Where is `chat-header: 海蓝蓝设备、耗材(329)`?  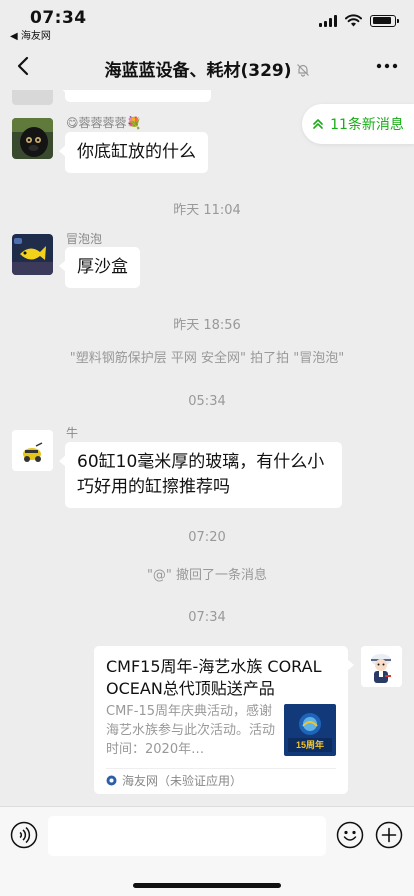
chat-header: 海蓝蓝设备、耗材(329) is located at coordinates (207, 67).